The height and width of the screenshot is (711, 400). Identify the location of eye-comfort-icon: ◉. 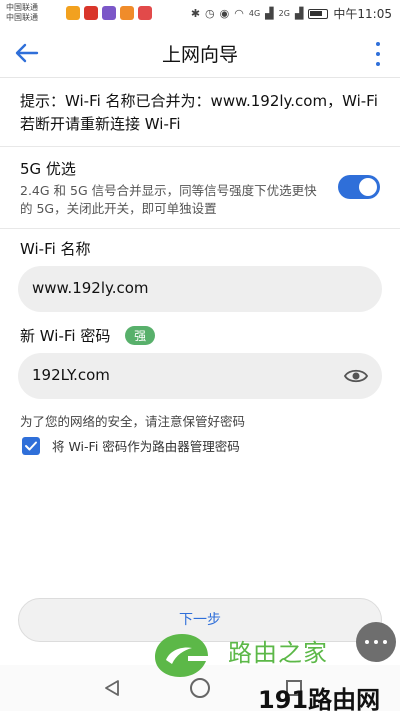
(224, 13).